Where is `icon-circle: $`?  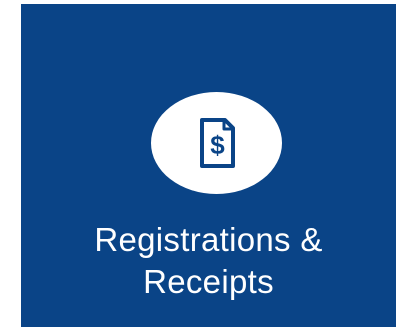
icon-circle: $ is located at coordinates (216, 143).